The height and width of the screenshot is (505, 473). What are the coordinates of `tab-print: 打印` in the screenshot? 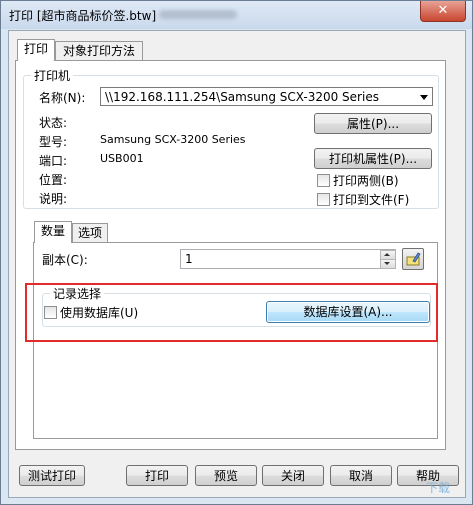 It's located at (36, 50).